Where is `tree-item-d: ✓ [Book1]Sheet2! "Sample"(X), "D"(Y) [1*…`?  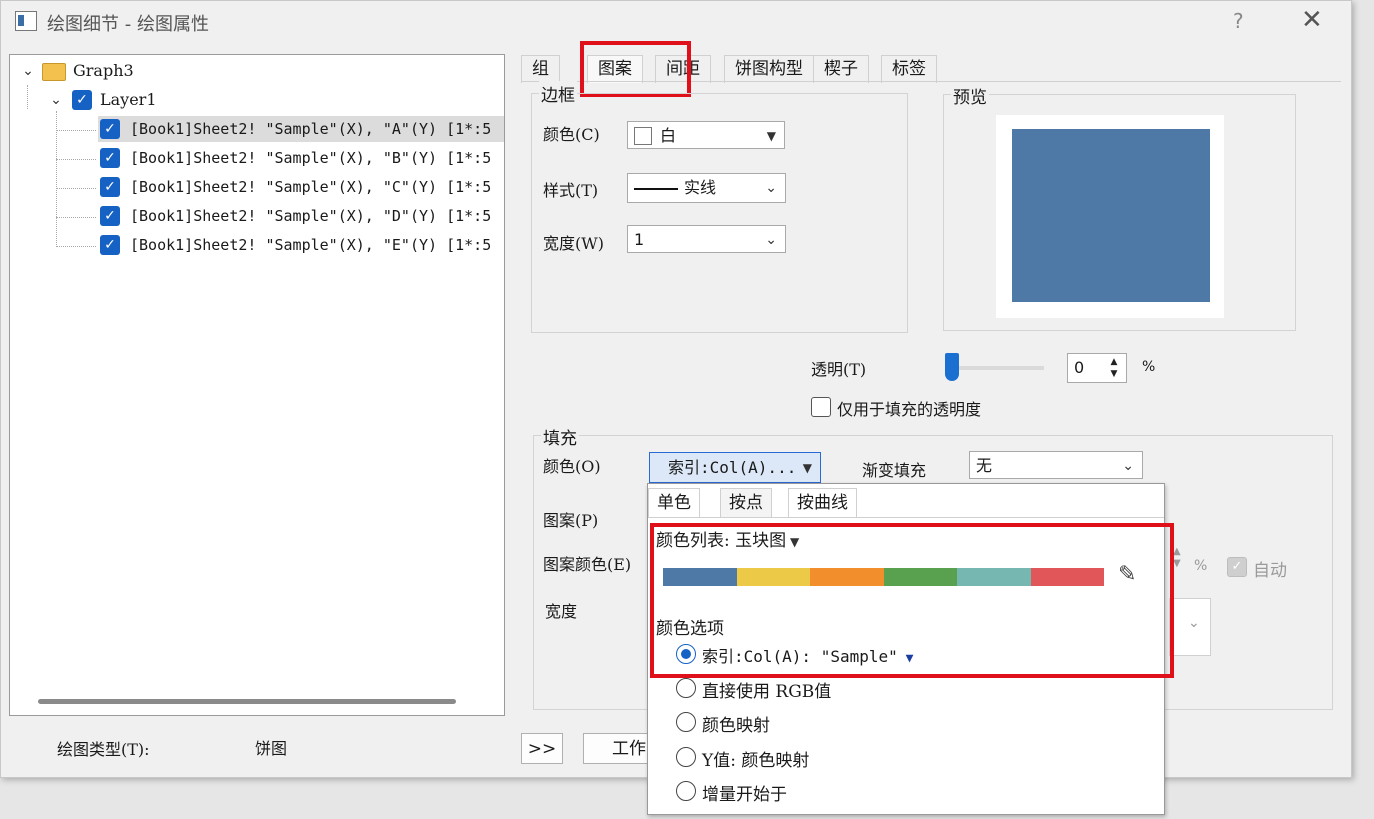
tree-item-d: ✓ [Book1]Sheet2! "Sample"(X), "D"(Y) [1*… is located at coordinates (301, 216).